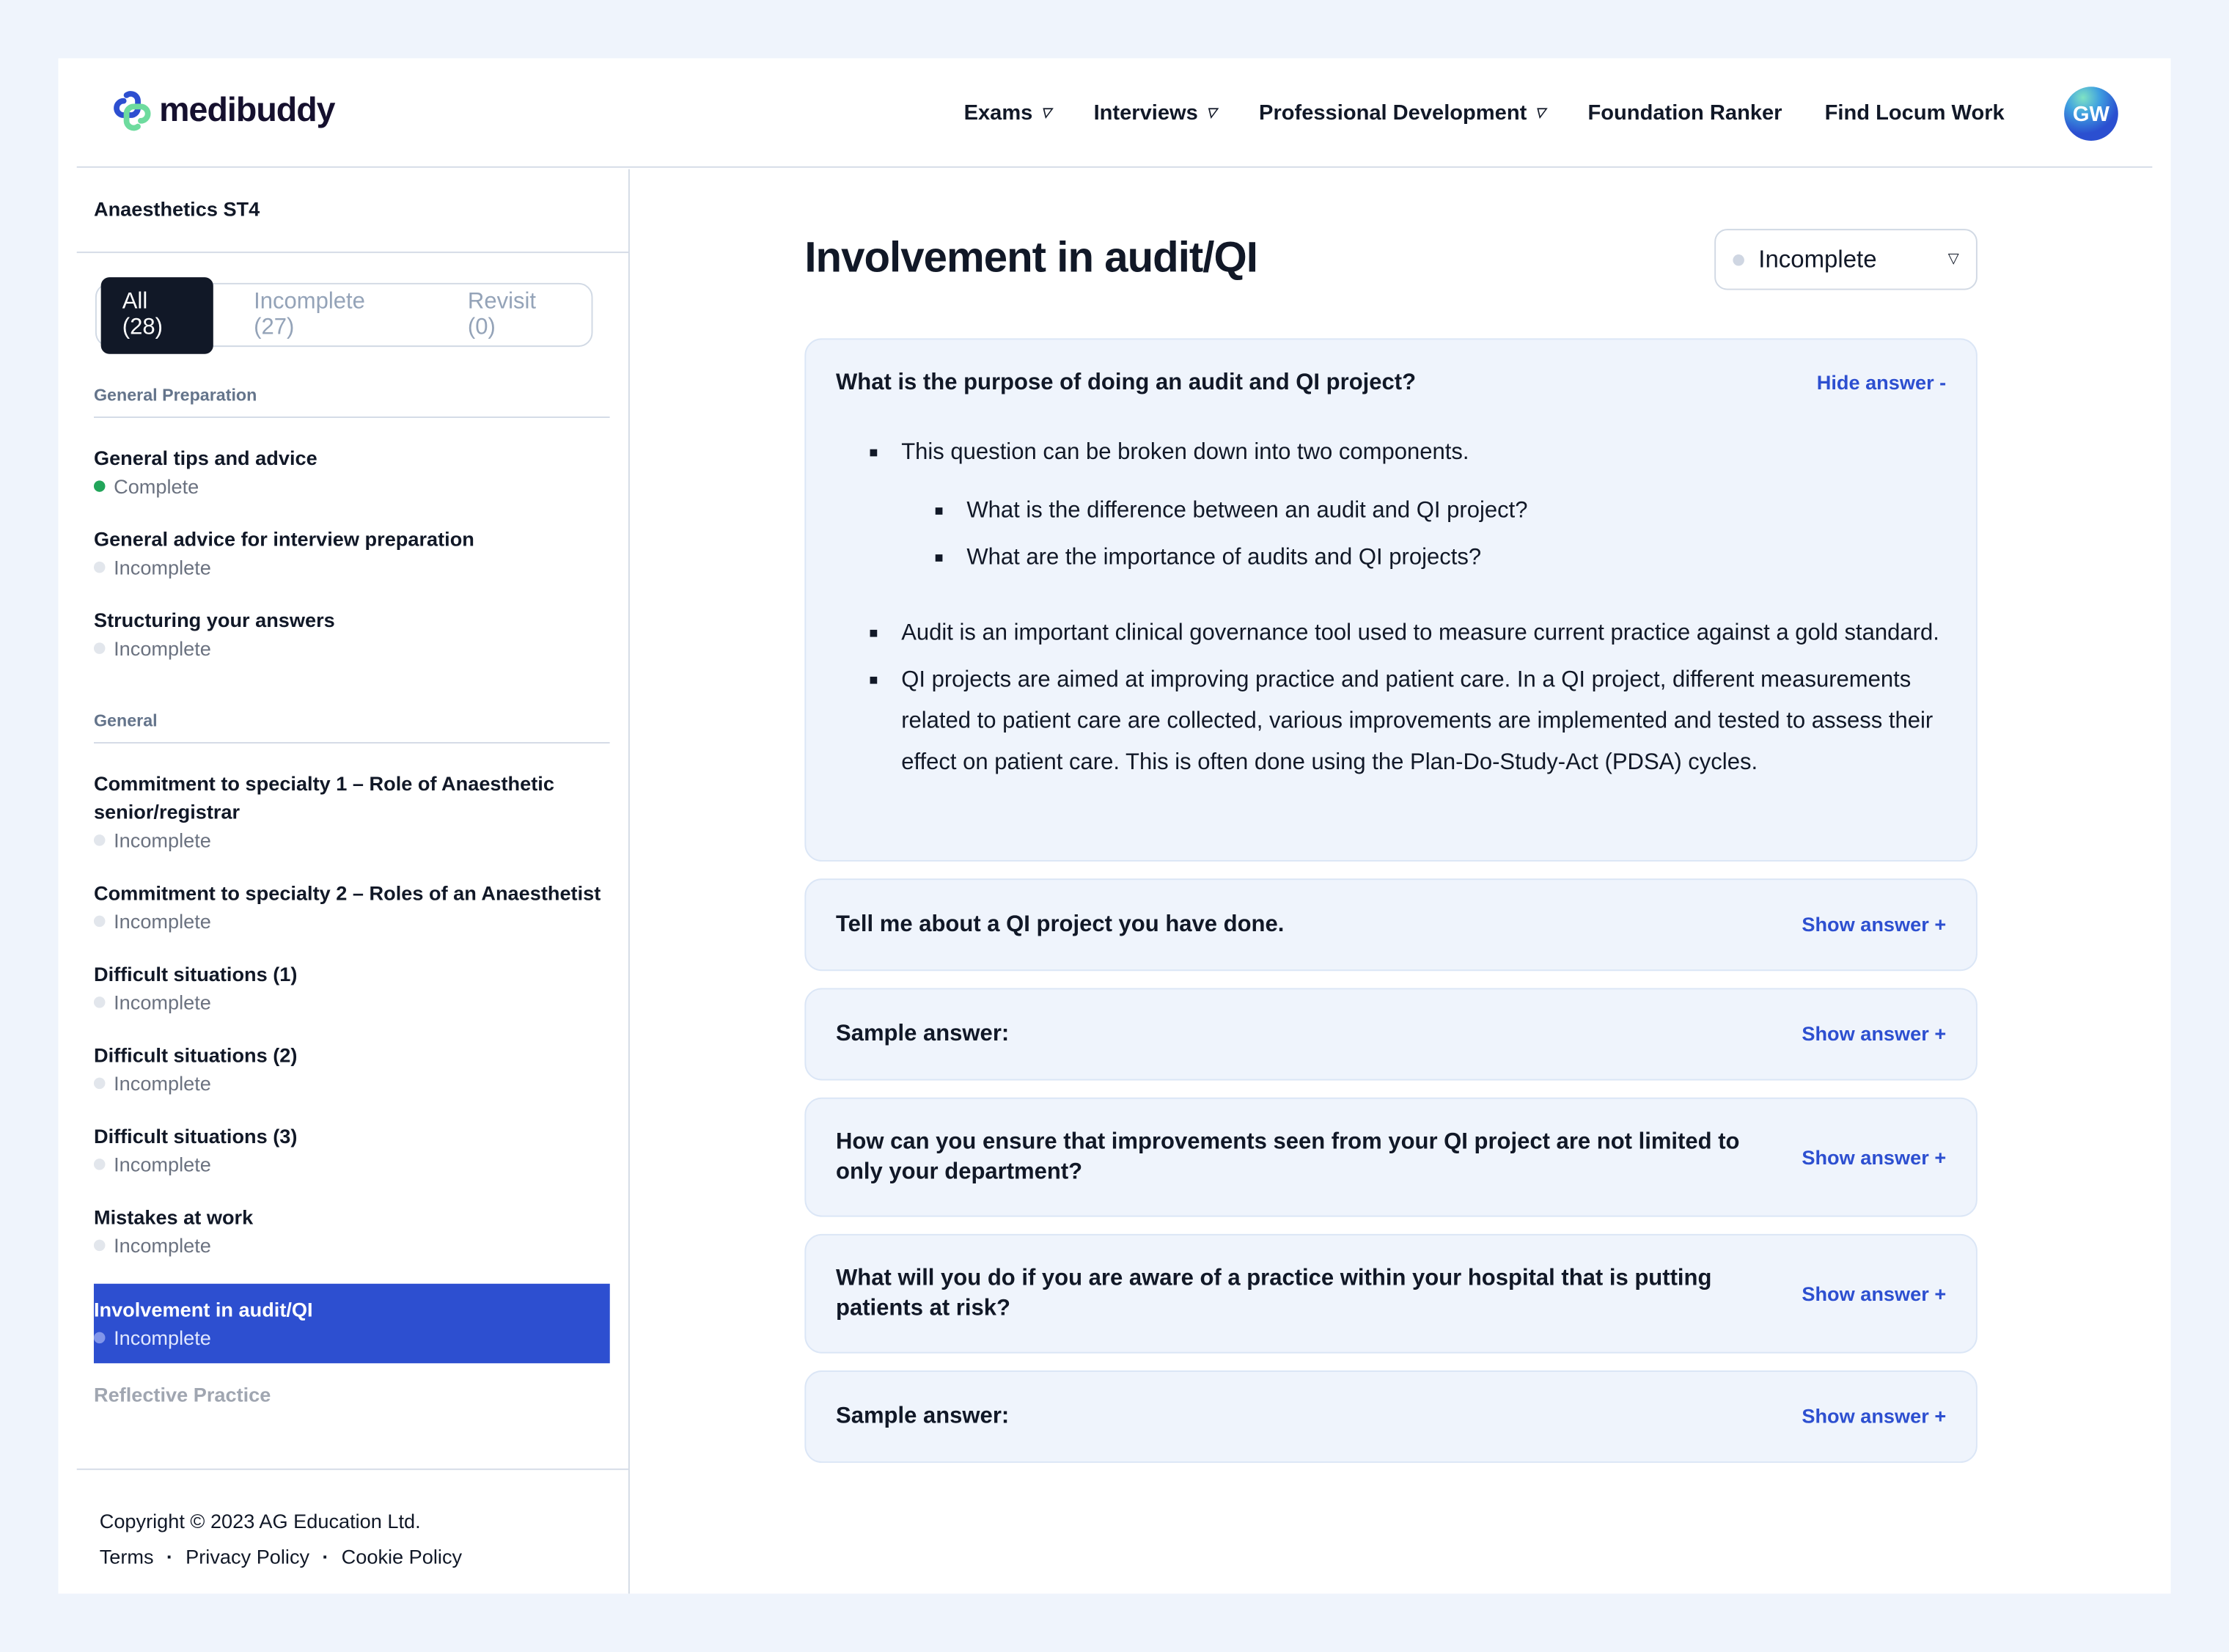  Describe the element at coordinates (173, 1217) in the screenshot. I see `sidebar-item-title: Mistakes at work` at that location.